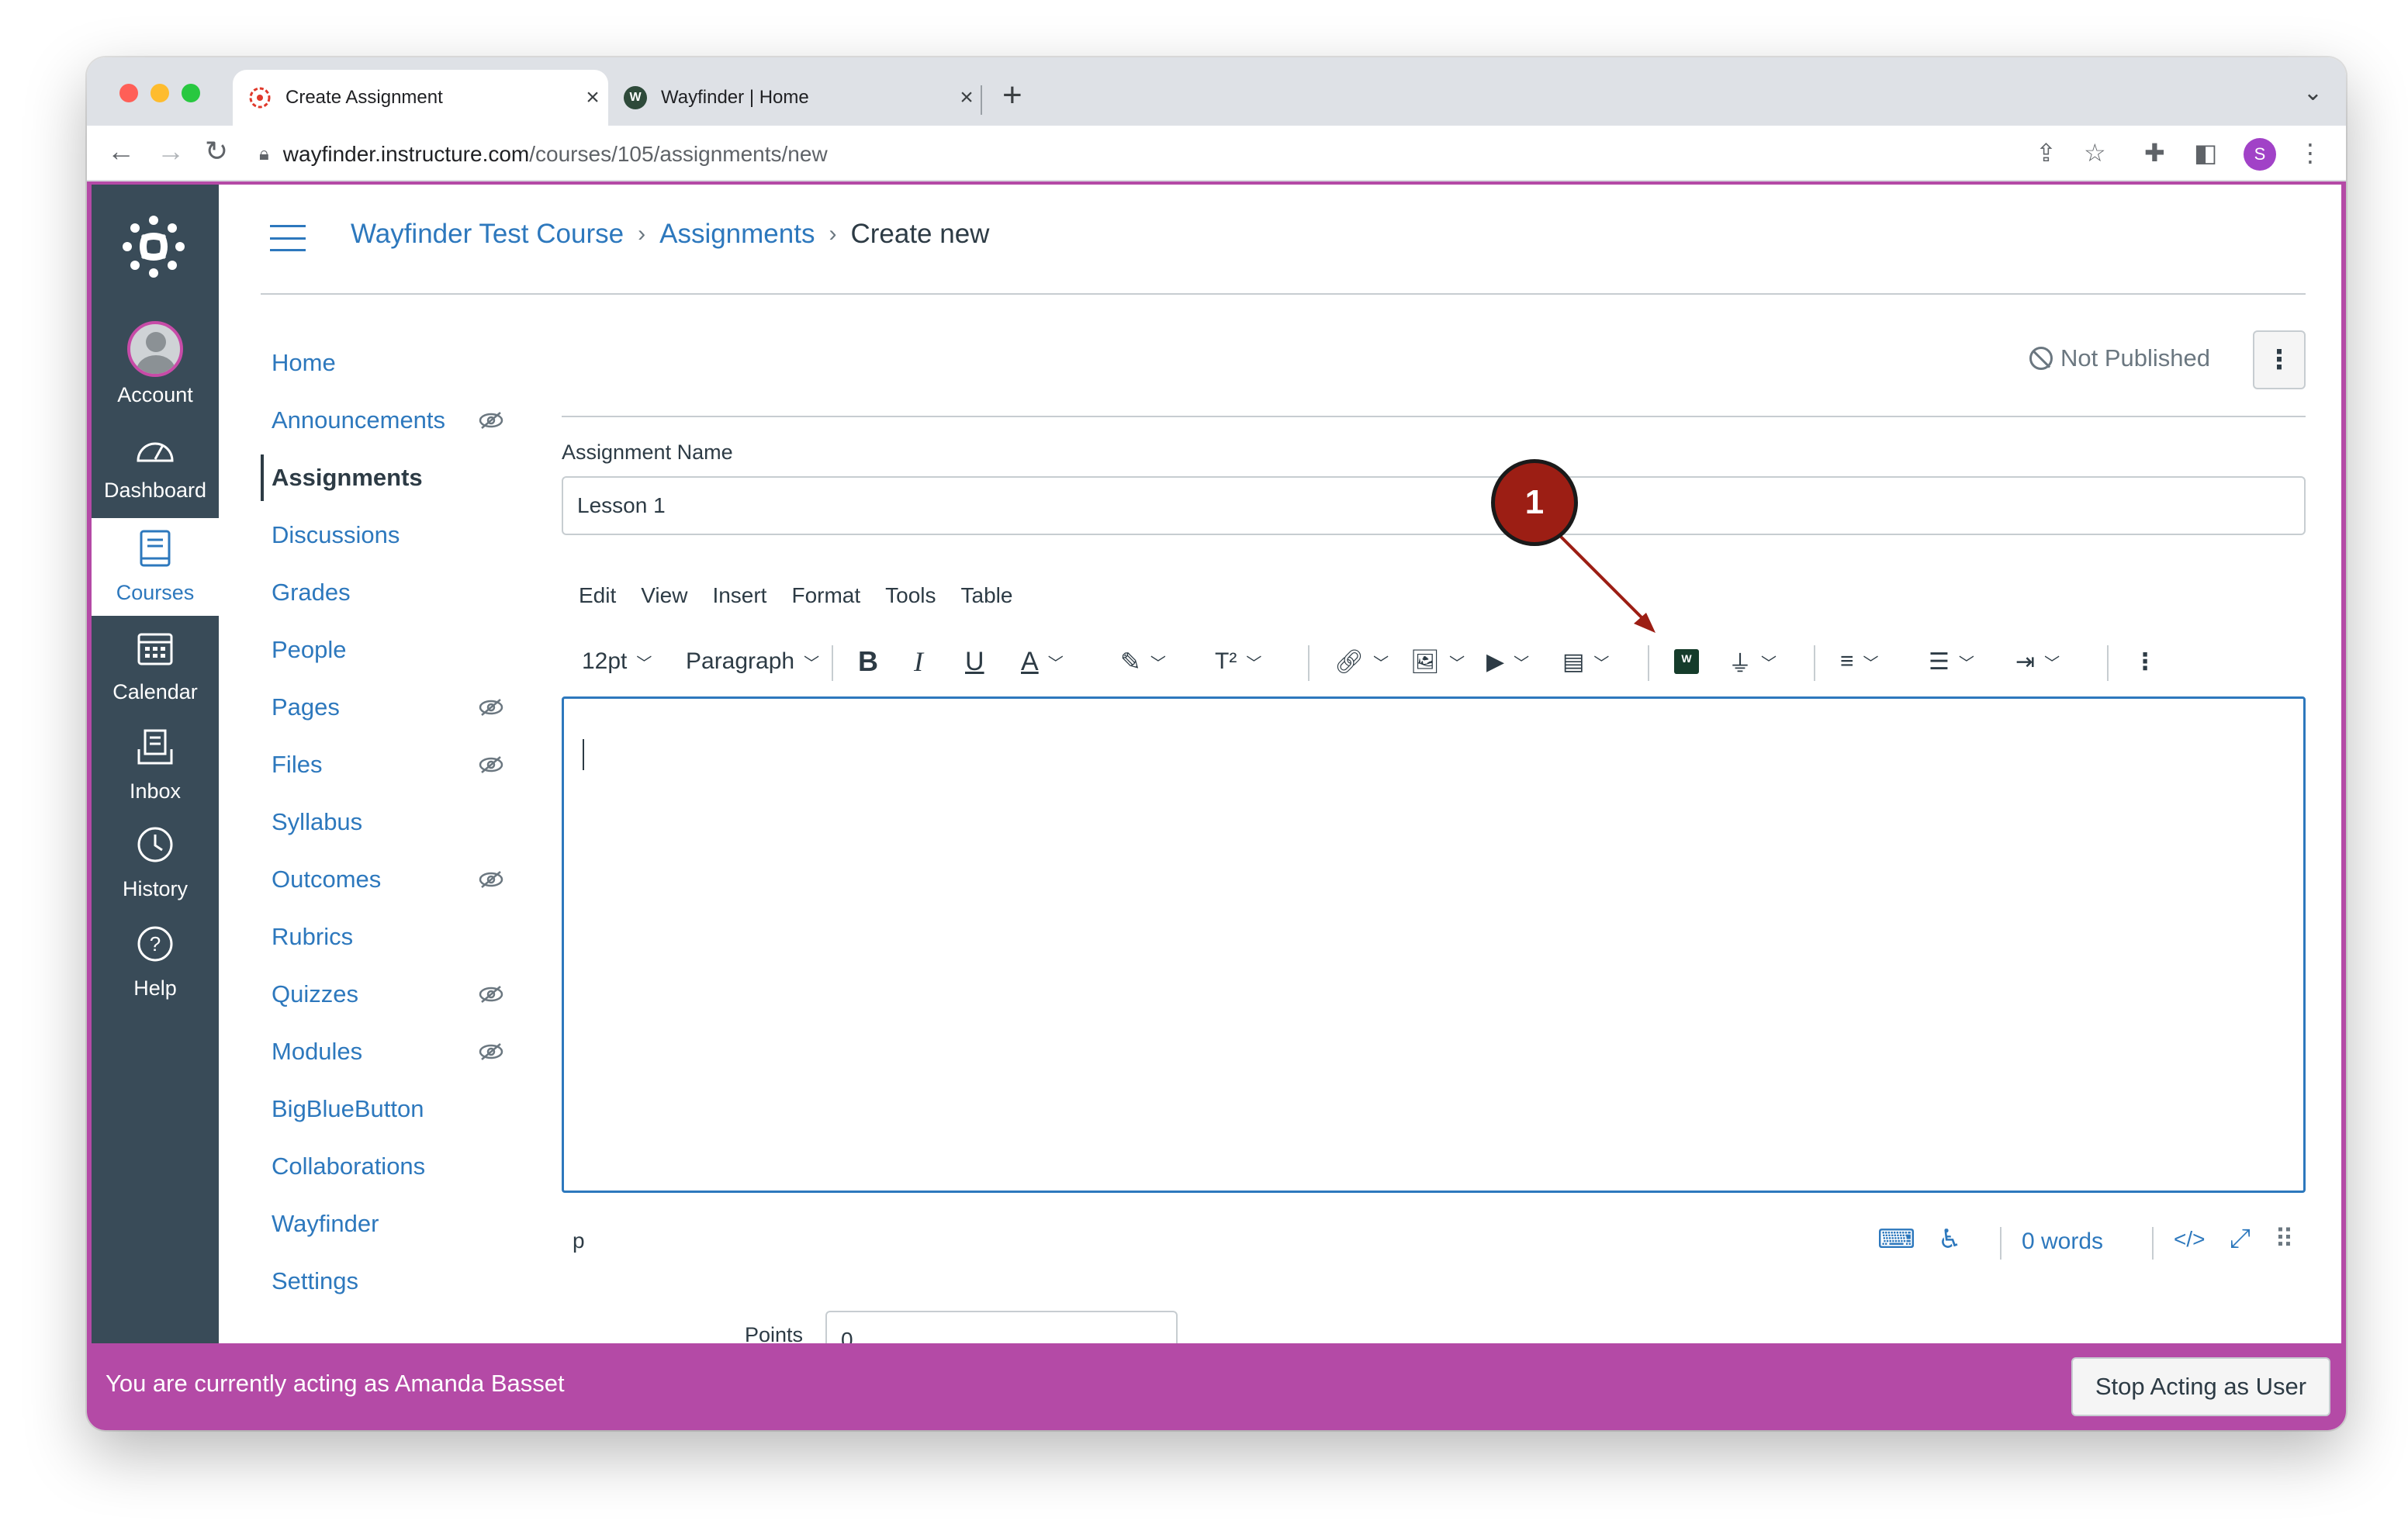 Image resolution: width=2408 pixels, height=1531 pixels. I want to click on text-color-dropdown: A ﹀, so click(1042, 661).